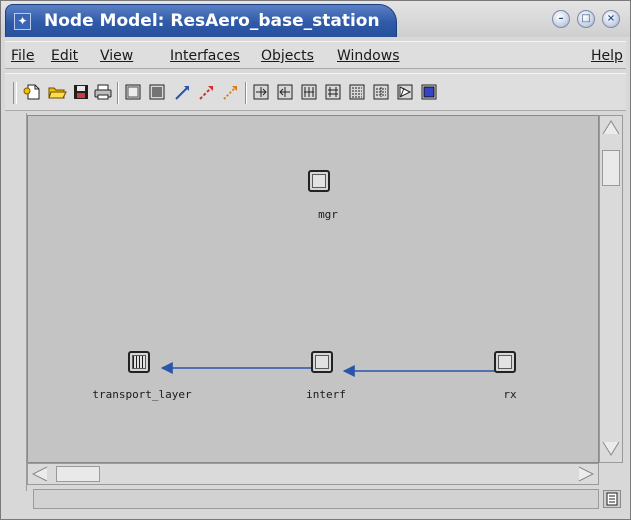 The width and height of the screenshot is (631, 520). I want to click on queue-icon, so click(157, 92).